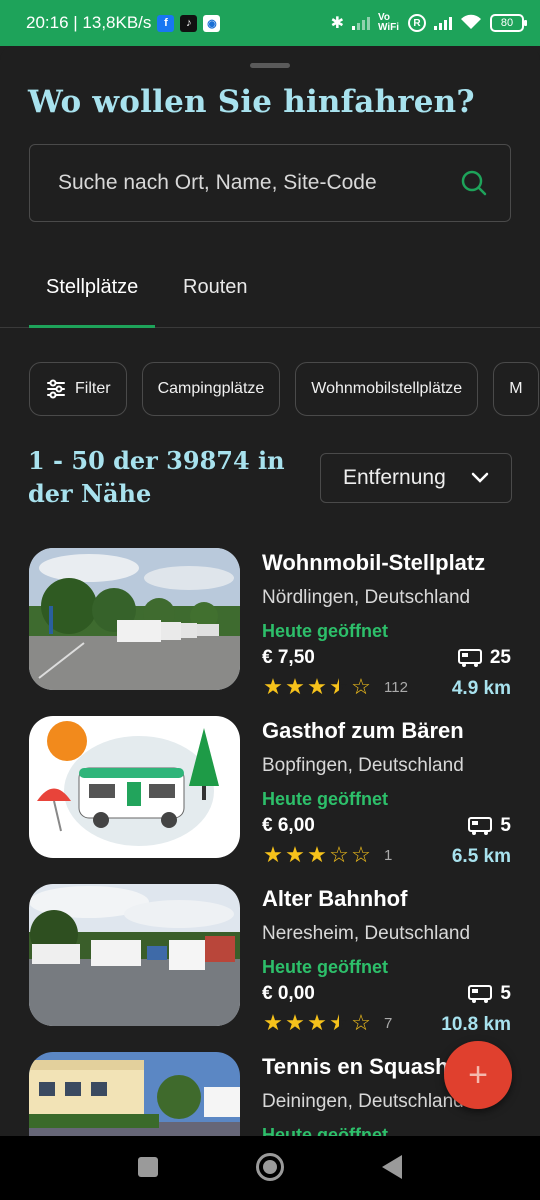 Image resolution: width=540 pixels, height=1200 pixels. I want to click on search-box, so click(270, 183).